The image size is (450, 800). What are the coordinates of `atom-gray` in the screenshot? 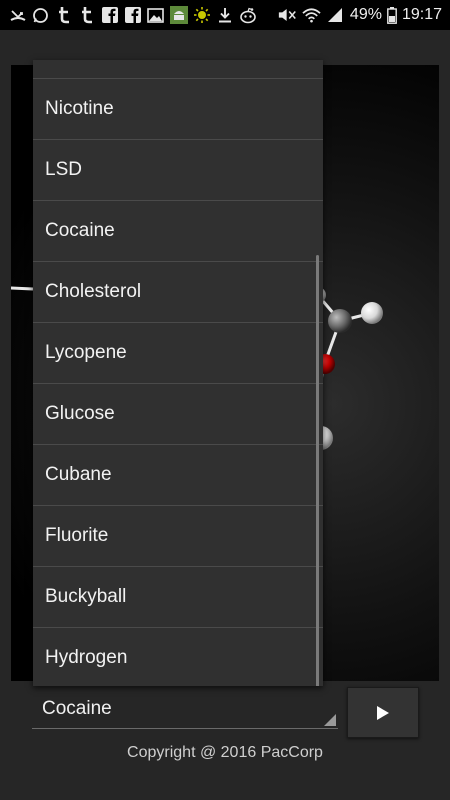 It's located at (340, 321).